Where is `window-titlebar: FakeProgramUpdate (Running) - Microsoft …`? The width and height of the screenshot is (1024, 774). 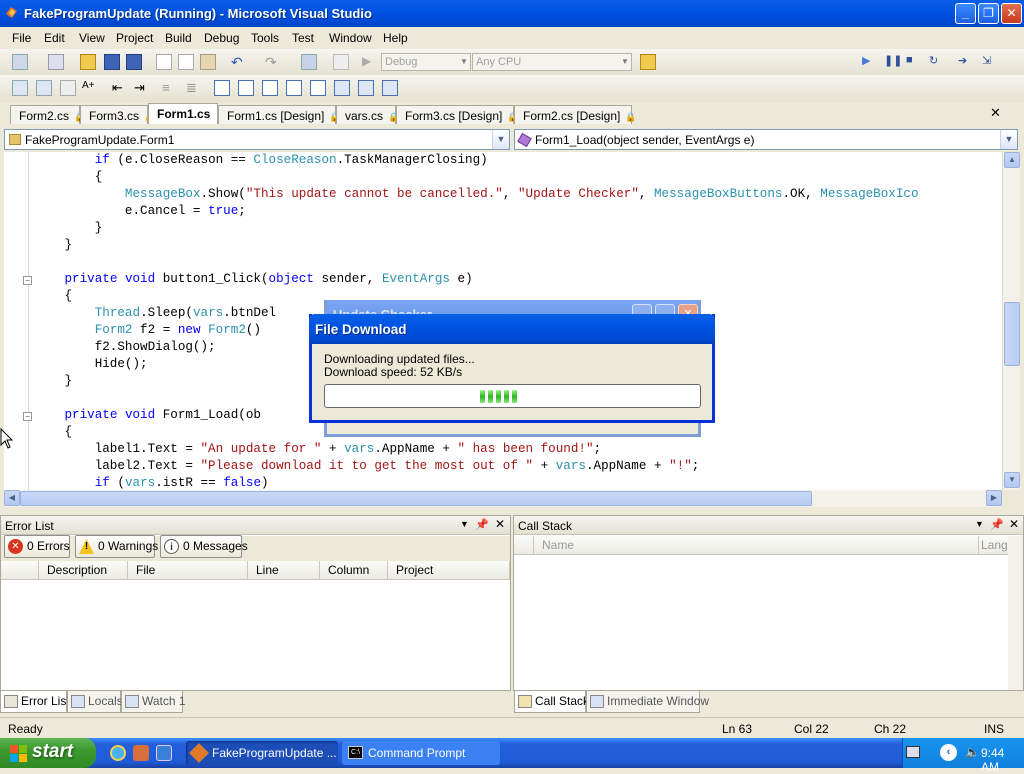 window-titlebar: FakeProgramUpdate (Running) - Microsoft … is located at coordinates (512, 13).